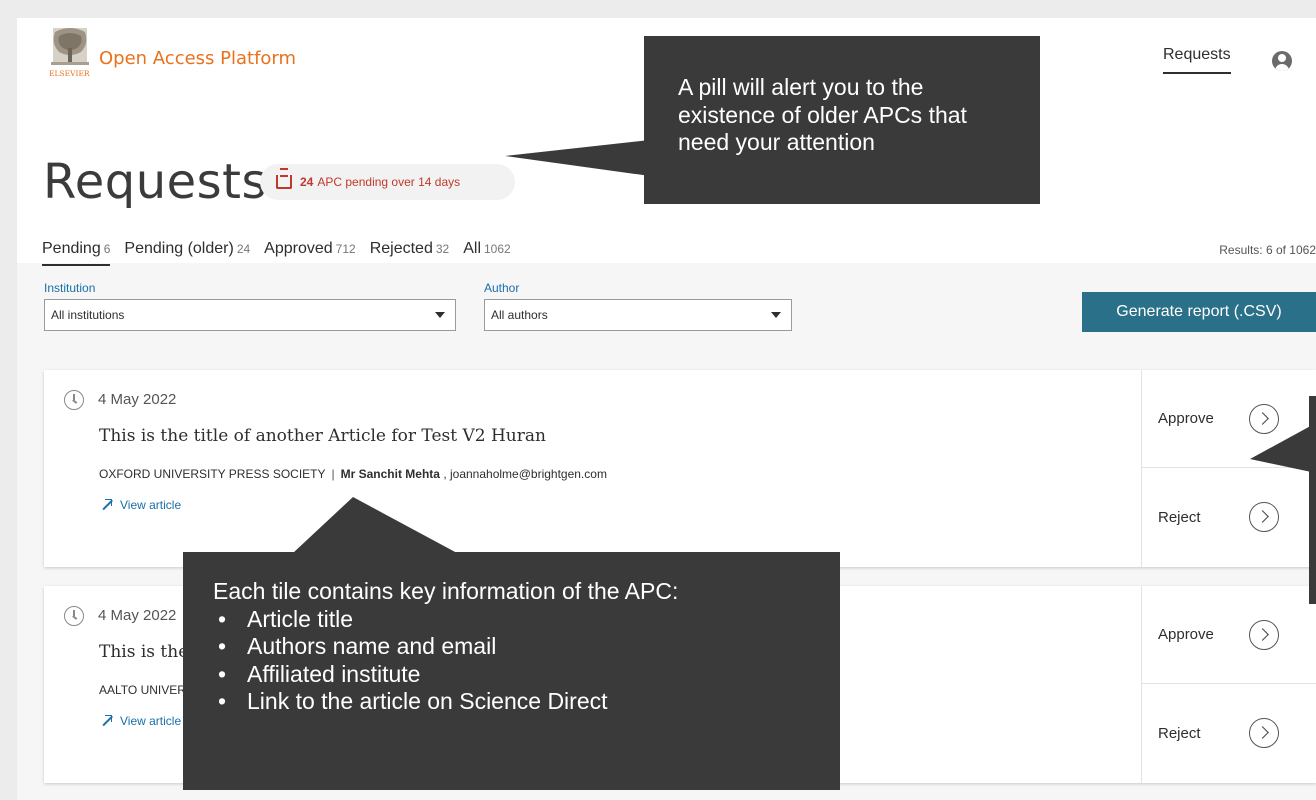 The image size is (1316, 800). Describe the element at coordinates (525, 474) in the screenshot. I see `author-email: , joannaholme@brightgen.com` at that location.